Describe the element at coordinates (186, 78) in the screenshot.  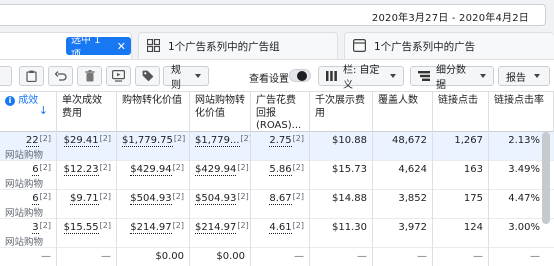
I see `rules-dropdown: 规则` at that location.